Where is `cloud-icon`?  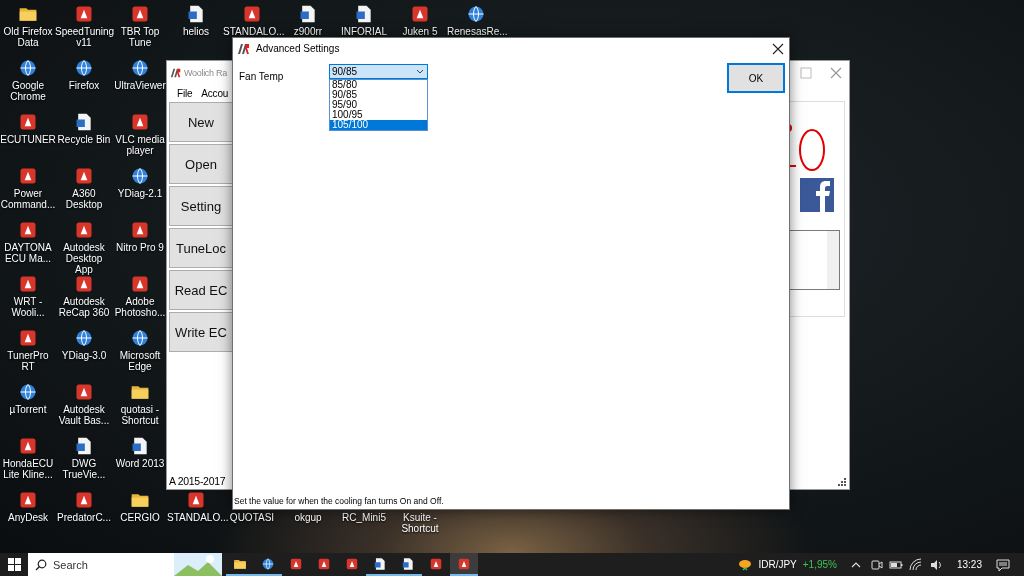
cloud-icon is located at coordinates (745, 564).